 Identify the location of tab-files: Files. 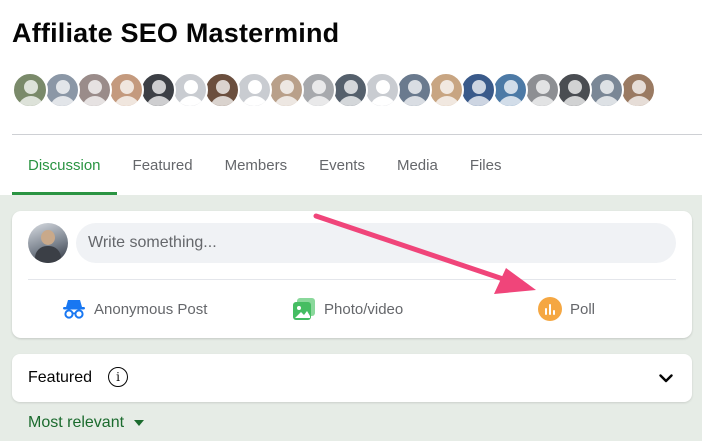
(486, 165).